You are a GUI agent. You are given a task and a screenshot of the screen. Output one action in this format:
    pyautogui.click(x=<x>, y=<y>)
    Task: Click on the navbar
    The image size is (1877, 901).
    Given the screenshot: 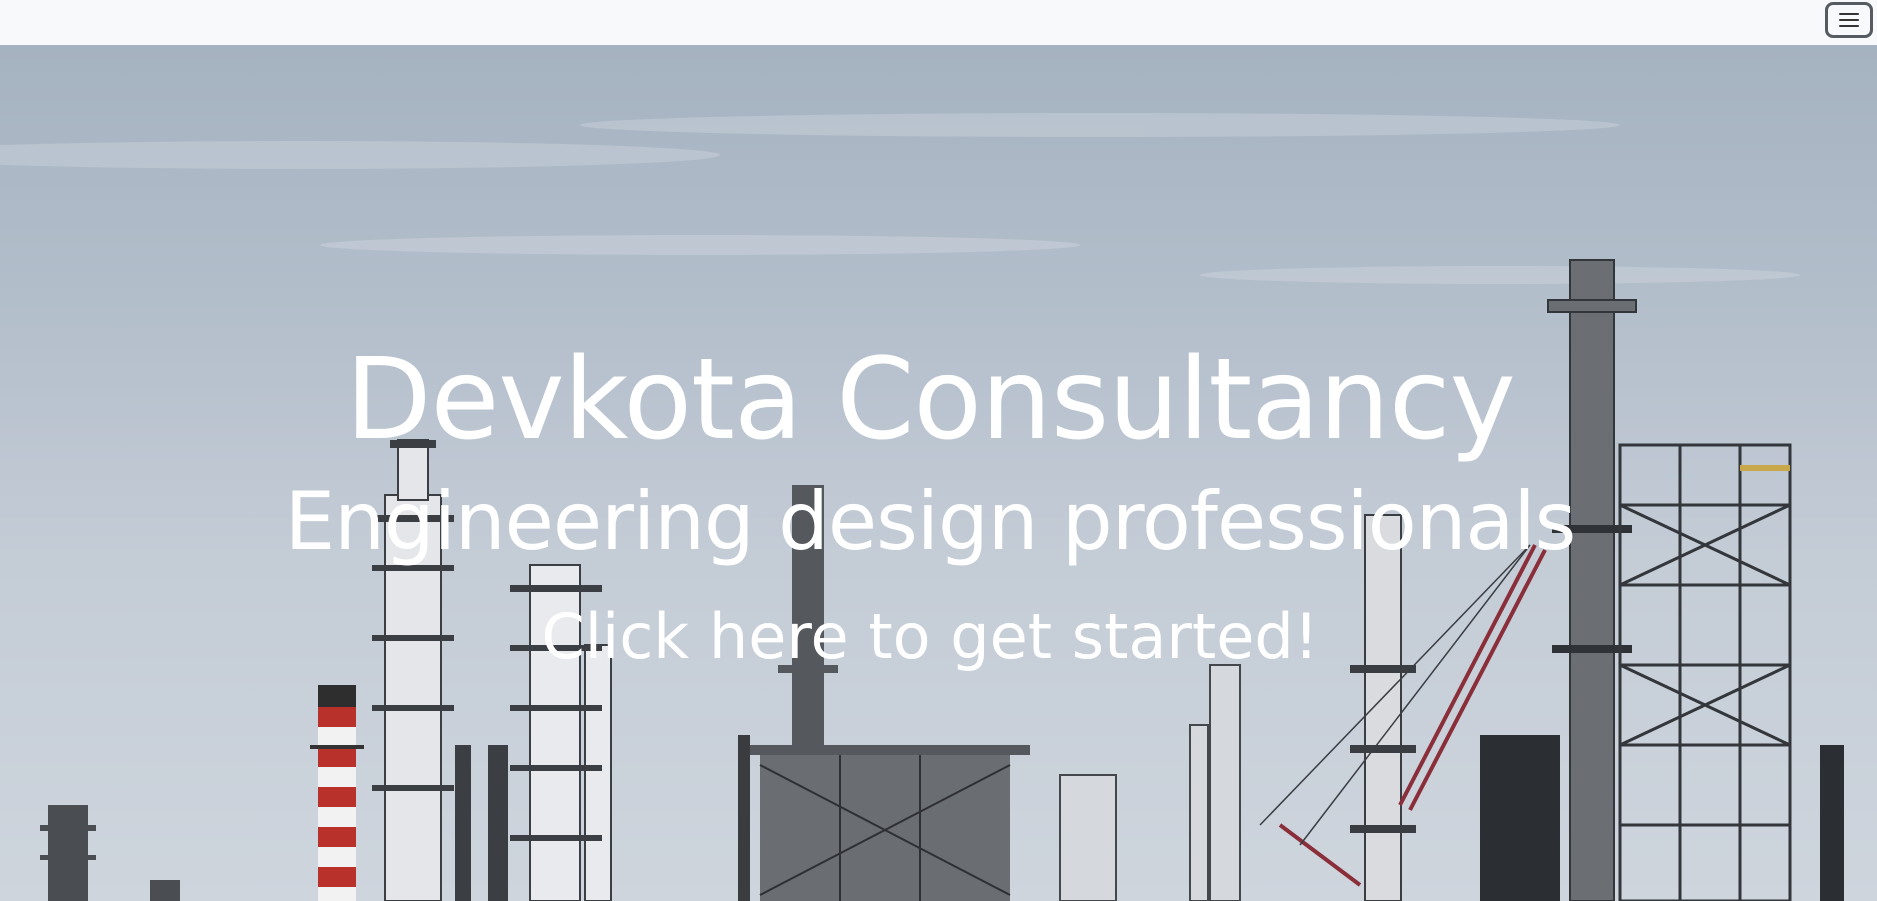 What is the action you would take?
    pyautogui.click(x=938, y=22)
    